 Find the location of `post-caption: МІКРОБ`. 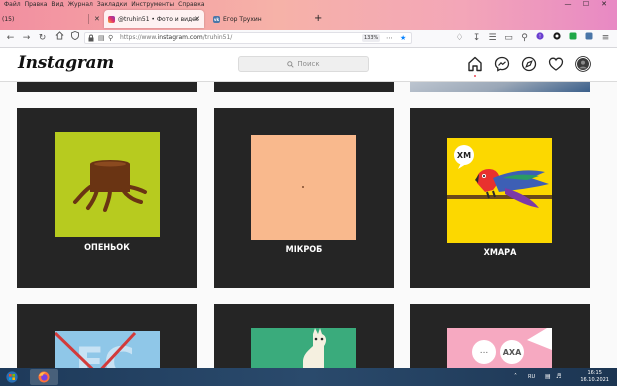

post-caption: МІКРОБ is located at coordinates (304, 250).